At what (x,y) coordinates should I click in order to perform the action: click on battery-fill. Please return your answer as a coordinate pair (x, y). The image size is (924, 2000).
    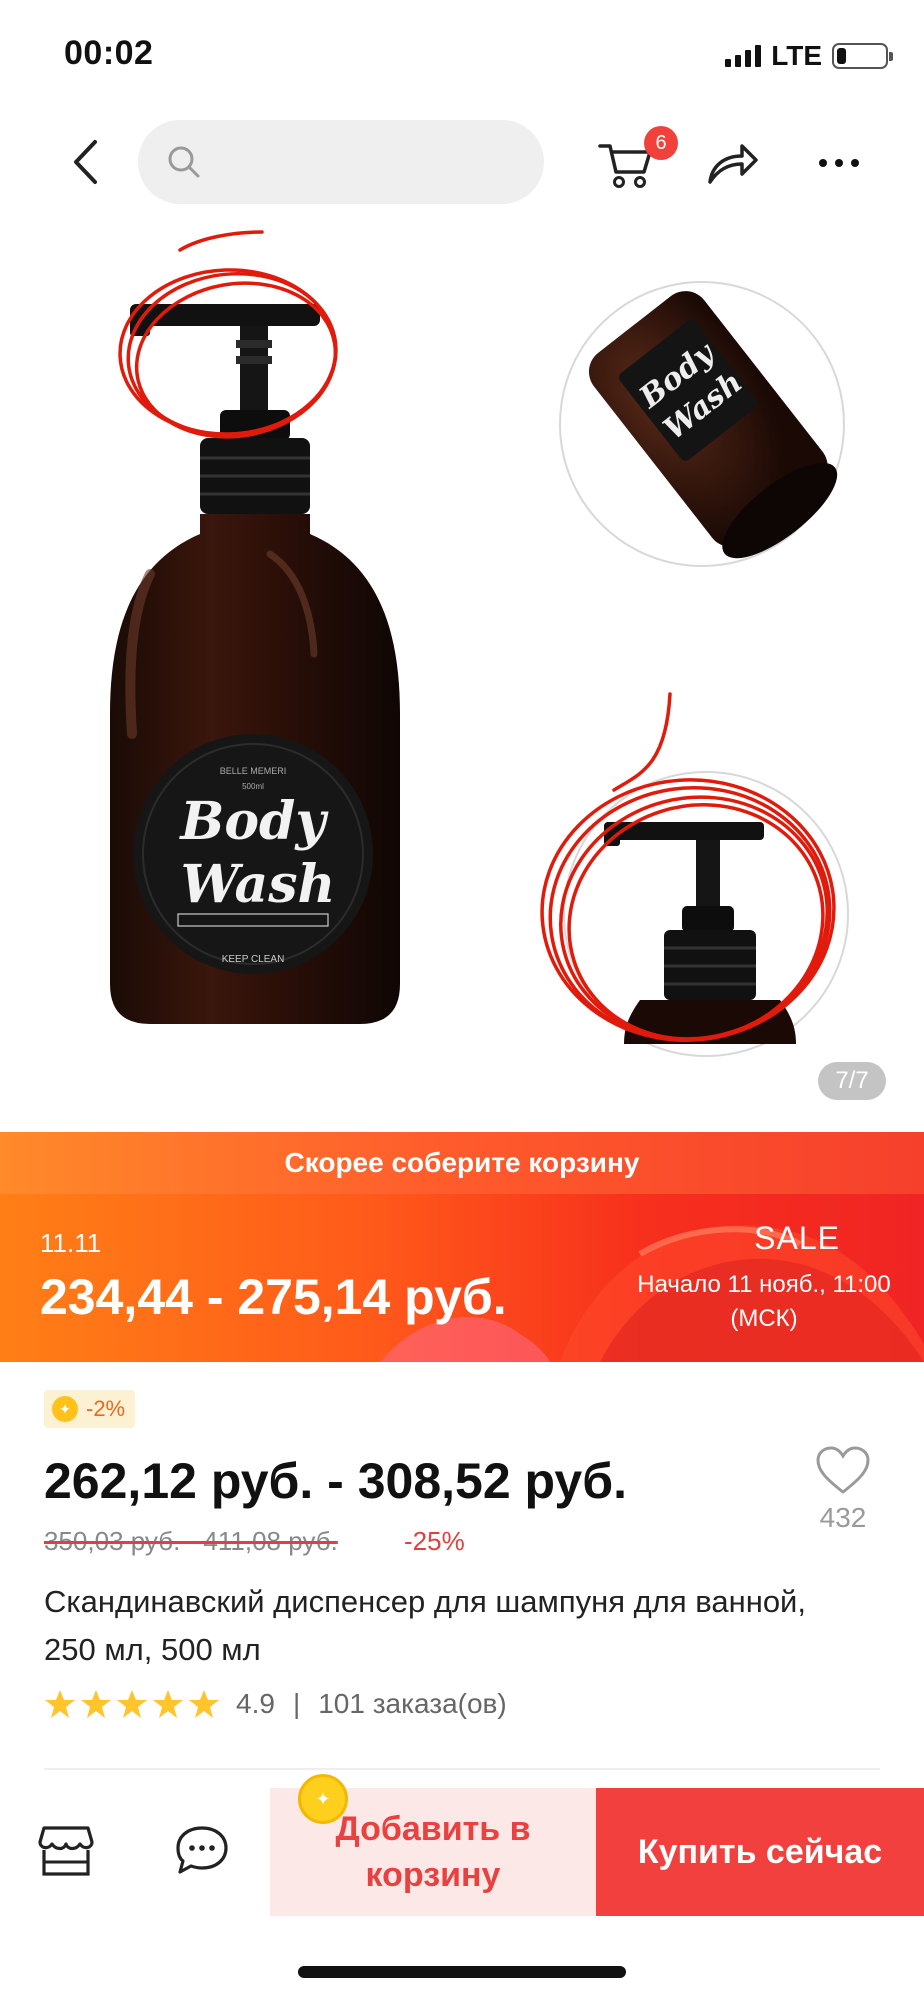
    Looking at the image, I should click on (842, 56).